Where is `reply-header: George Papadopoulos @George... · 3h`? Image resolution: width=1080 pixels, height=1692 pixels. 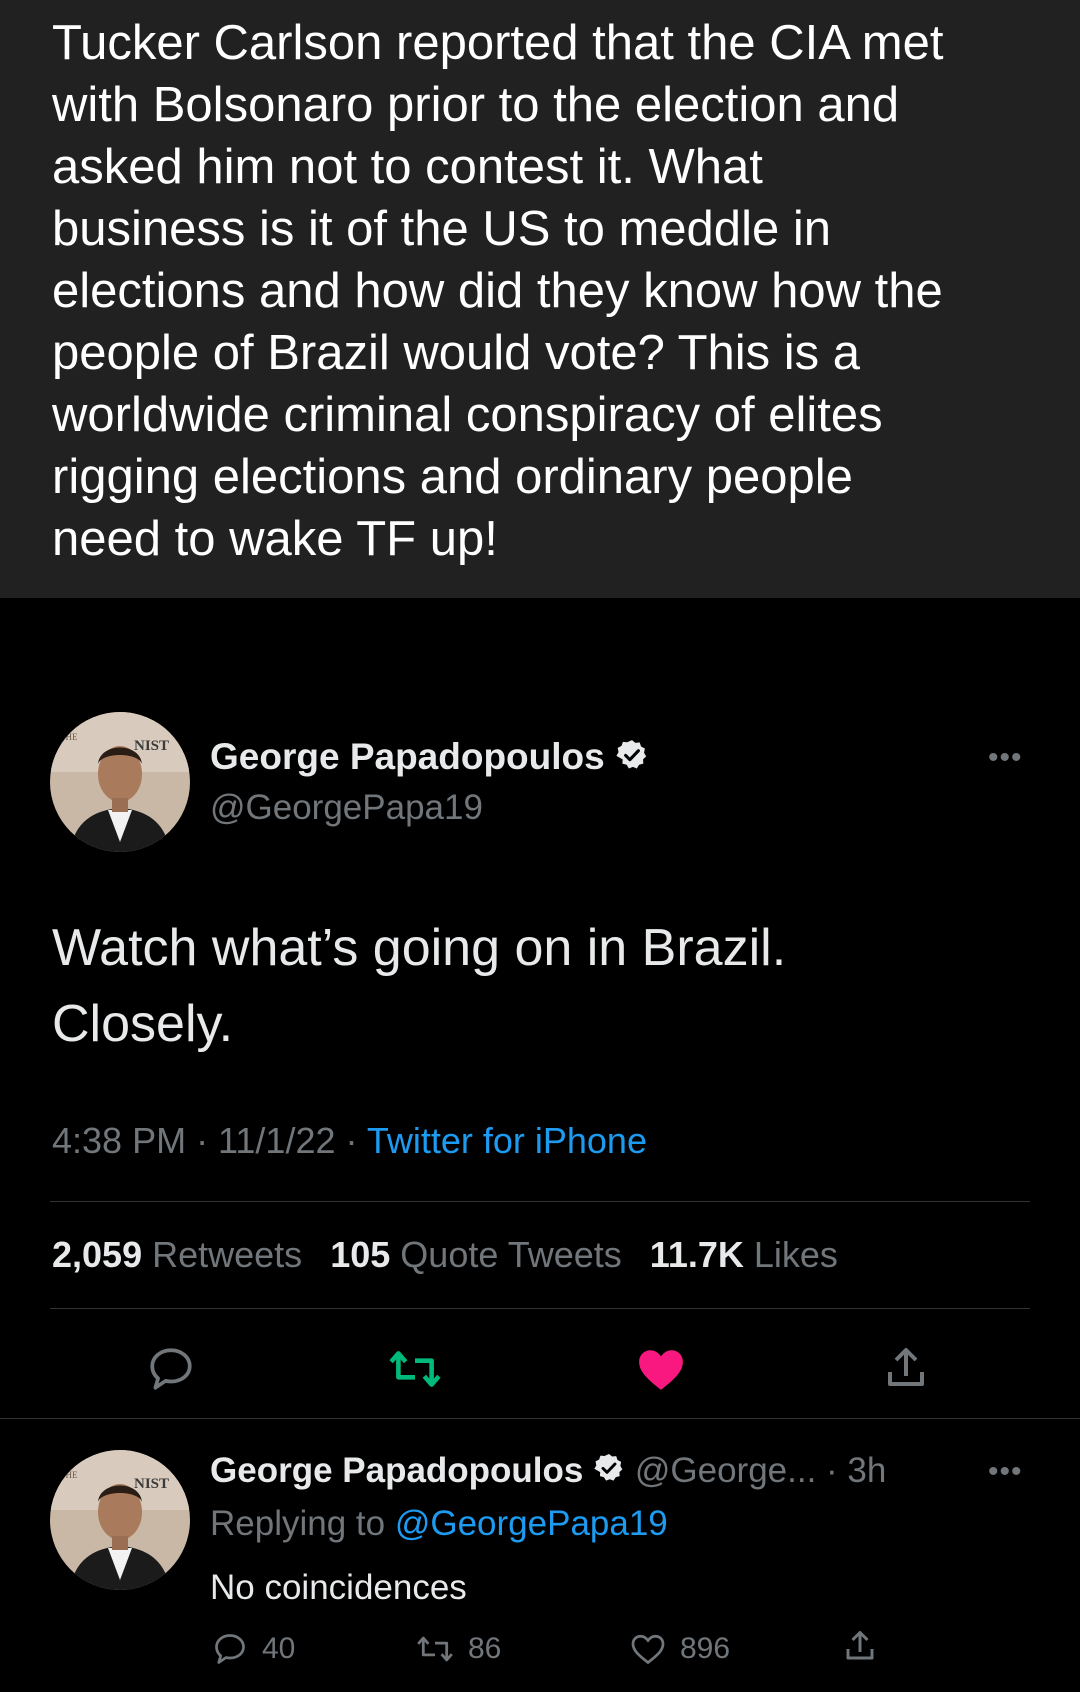
reply-header: George Papadopoulos @George... · 3h is located at coordinates (548, 1472).